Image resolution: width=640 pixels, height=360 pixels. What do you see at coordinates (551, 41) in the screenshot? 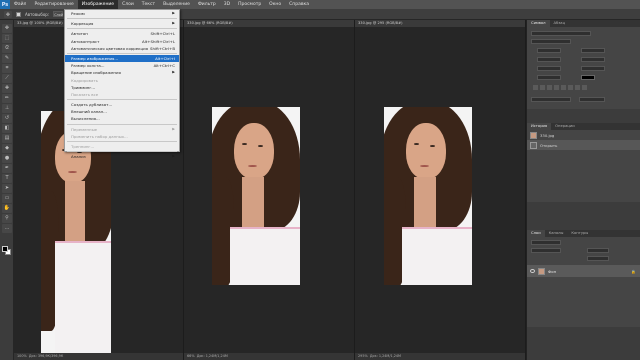
I see `font-style-select` at bounding box center [551, 41].